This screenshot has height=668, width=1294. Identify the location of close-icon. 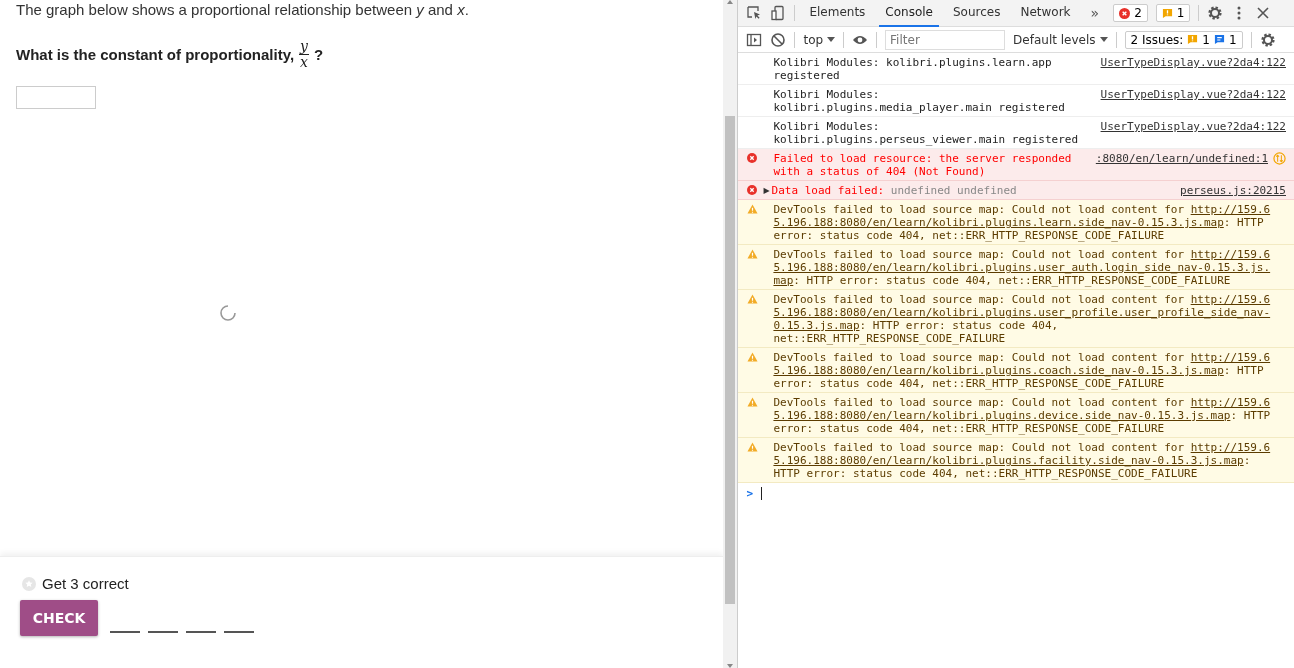
(1263, 13).